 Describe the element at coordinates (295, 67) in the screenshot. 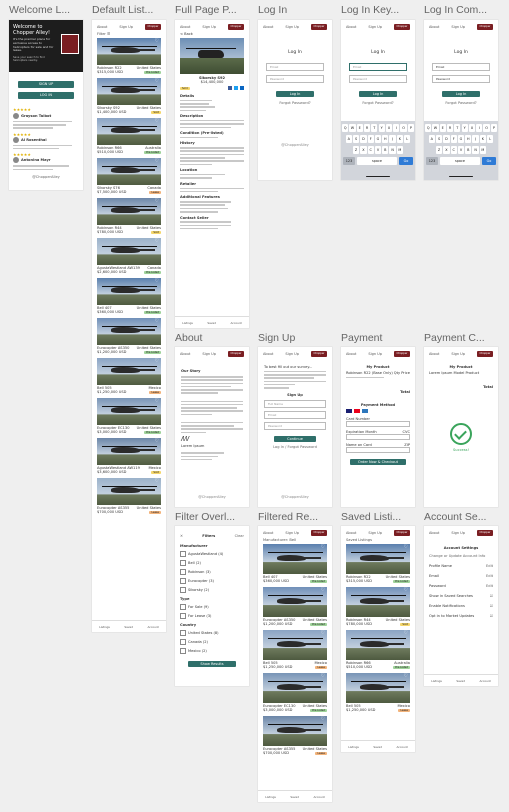

I see `email-field: Email` at that location.